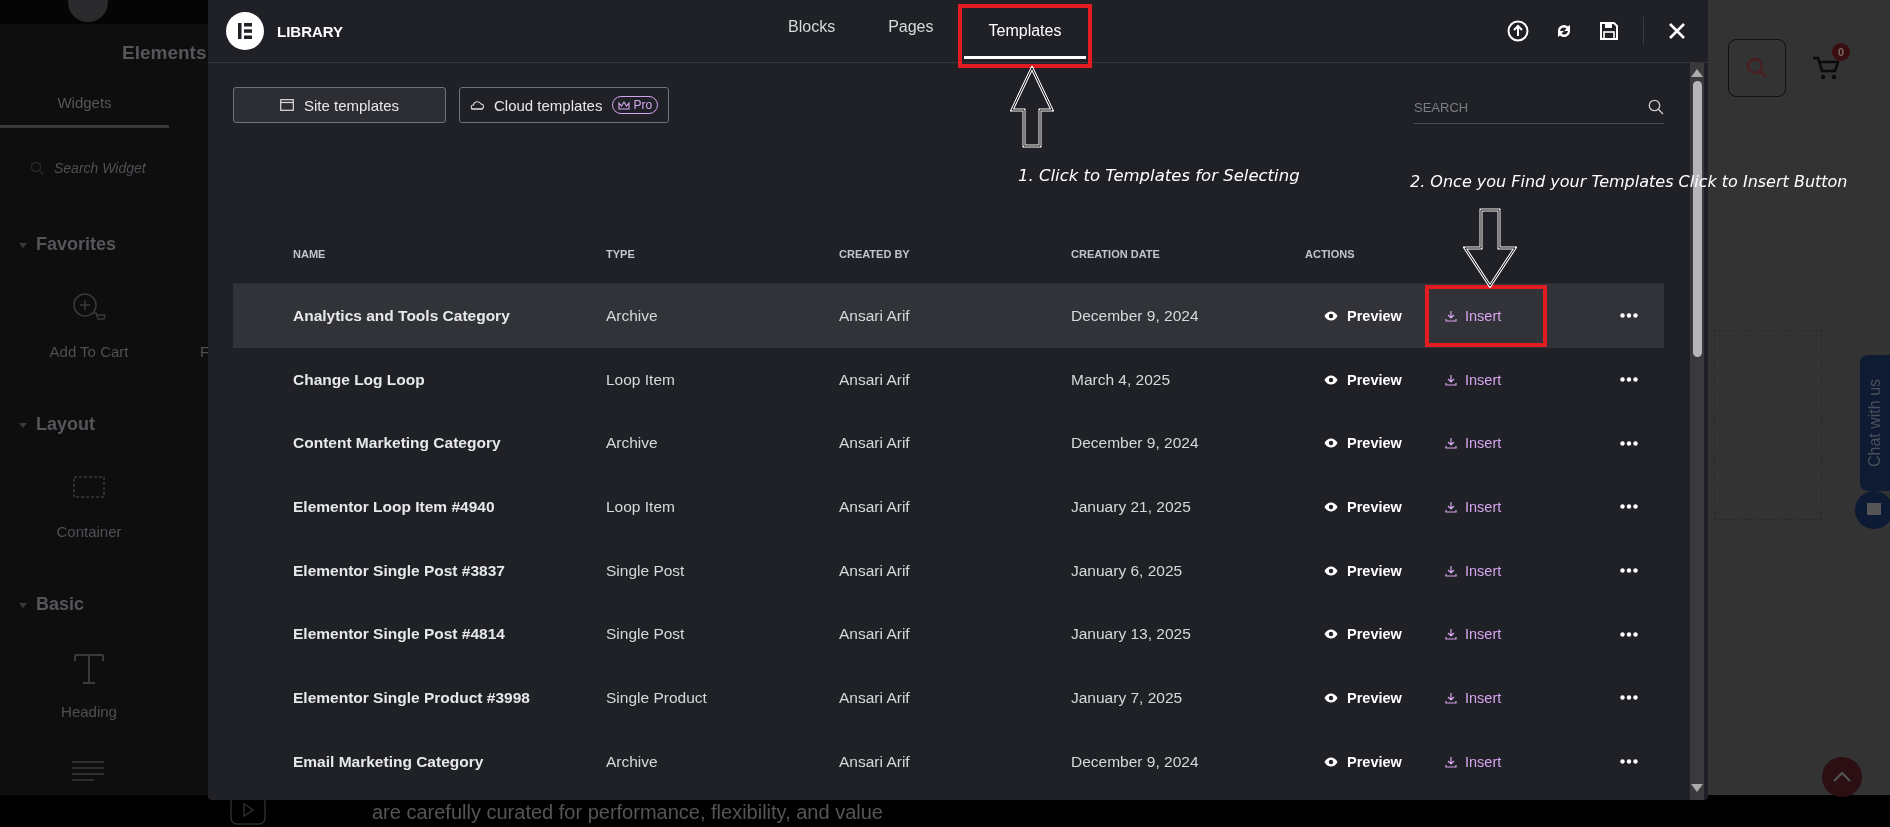 This screenshot has width=1890, height=827. I want to click on browser-window-icon, so click(286, 105).